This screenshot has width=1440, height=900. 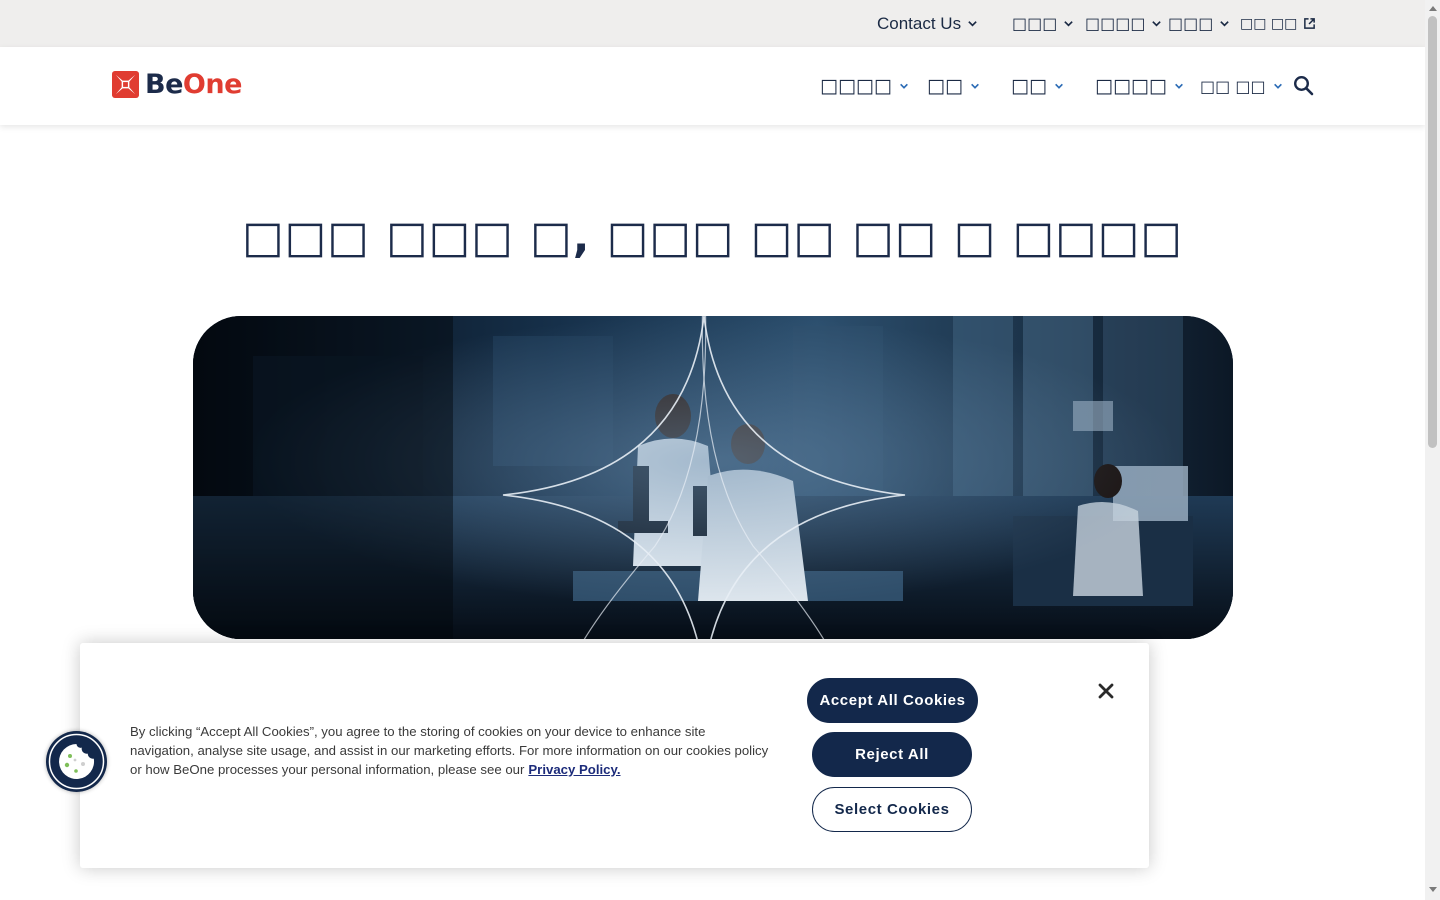 I want to click on nav-item-2: □□, so click(x=953, y=86).